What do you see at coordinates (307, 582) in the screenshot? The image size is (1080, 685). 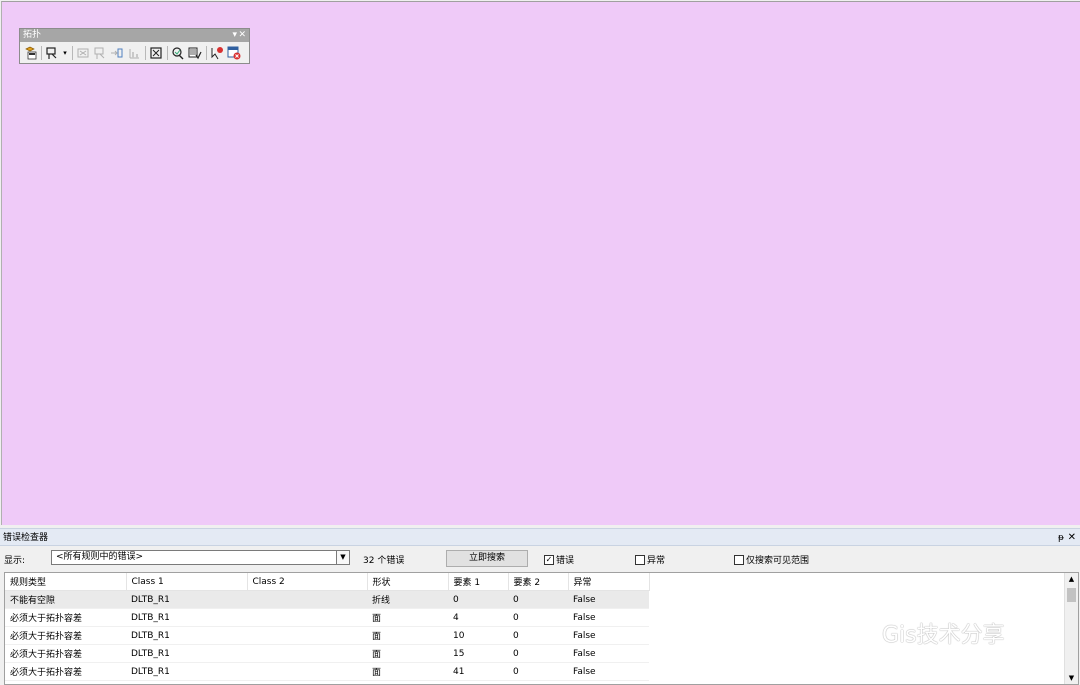 I see `column-header: Class 2` at bounding box center [307, 582].